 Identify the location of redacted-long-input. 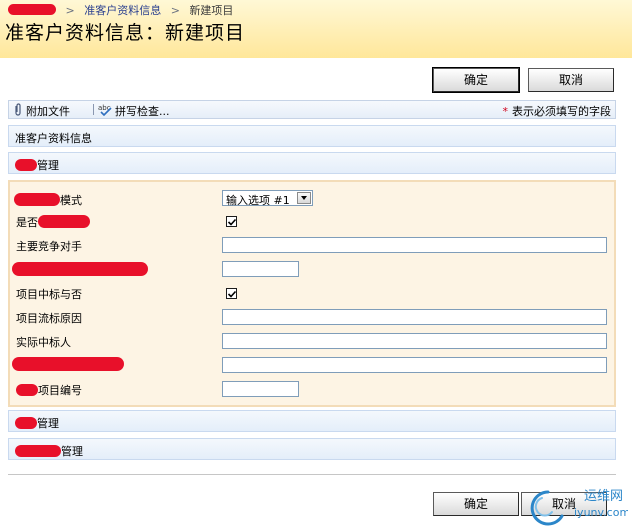
(414, 365).